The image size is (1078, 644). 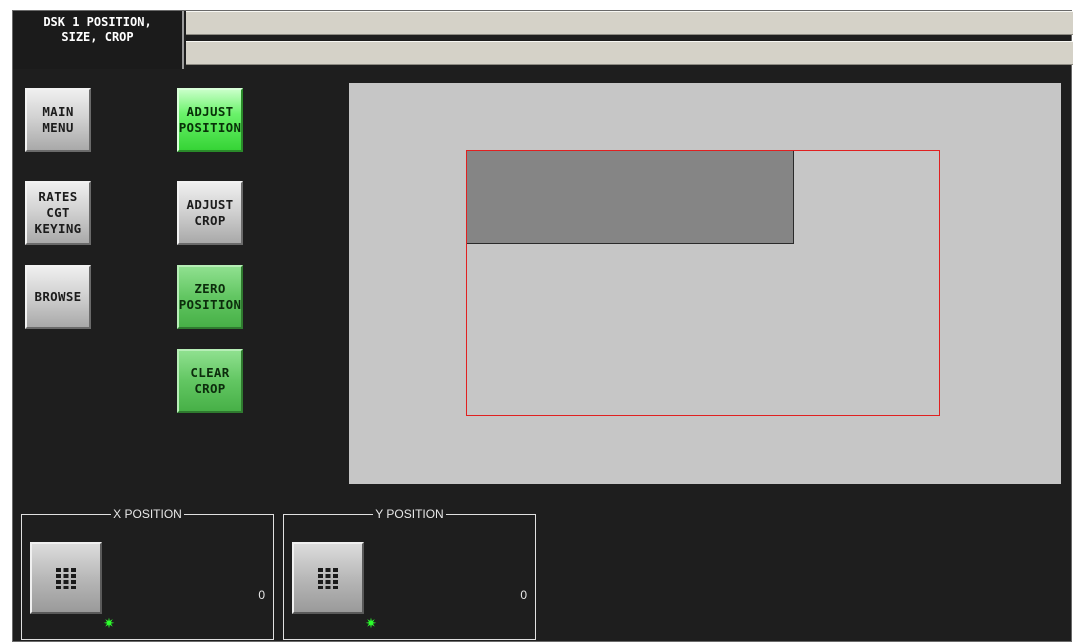 What do you see at coordinates (109, 624) in the screenshot?
I see `x-position-status-led-icon: ✷` at bounding box center [109, 624].